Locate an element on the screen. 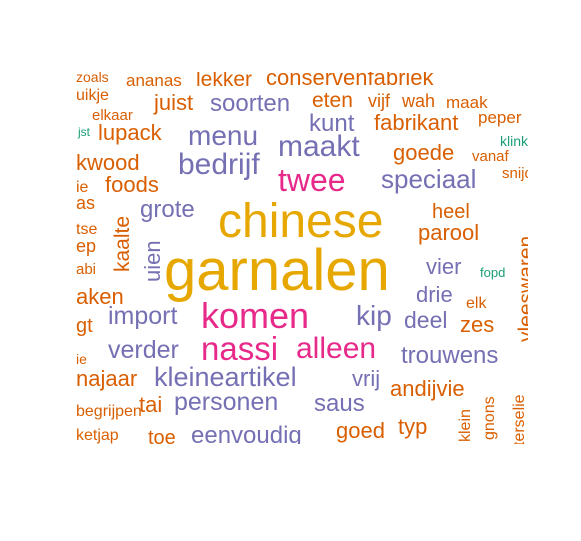 This screenshot has width=581, height=541. word-uikje: uikje is located at coordinates (92, 95).